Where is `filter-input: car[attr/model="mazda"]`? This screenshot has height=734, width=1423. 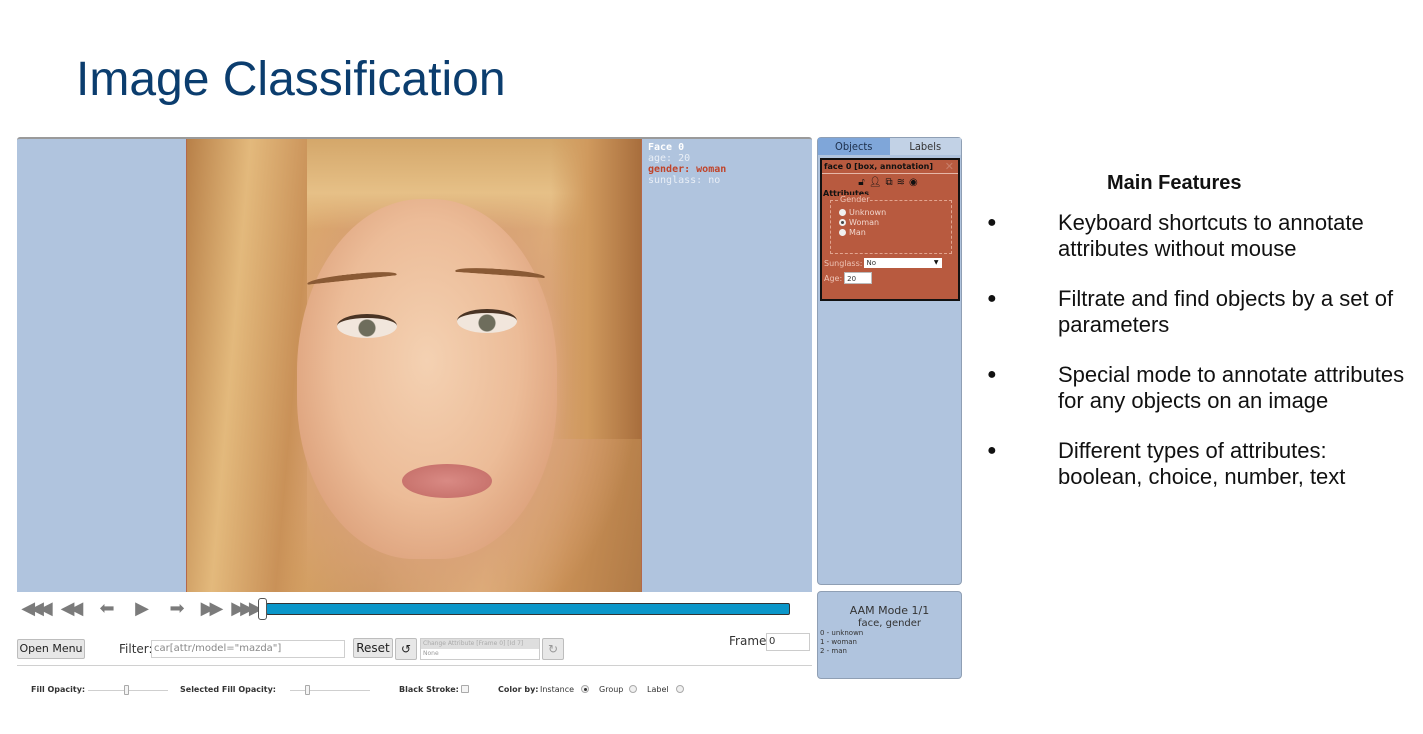 filter-input: car[attr/model="mazda"] is located at coordinates (248, 649).